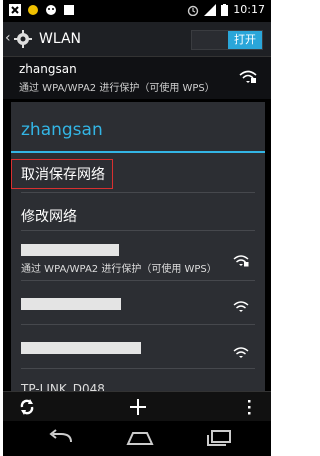 This screenshot has width=320, height=456. I want to click on bottom-action-bar, so click(137, 406).